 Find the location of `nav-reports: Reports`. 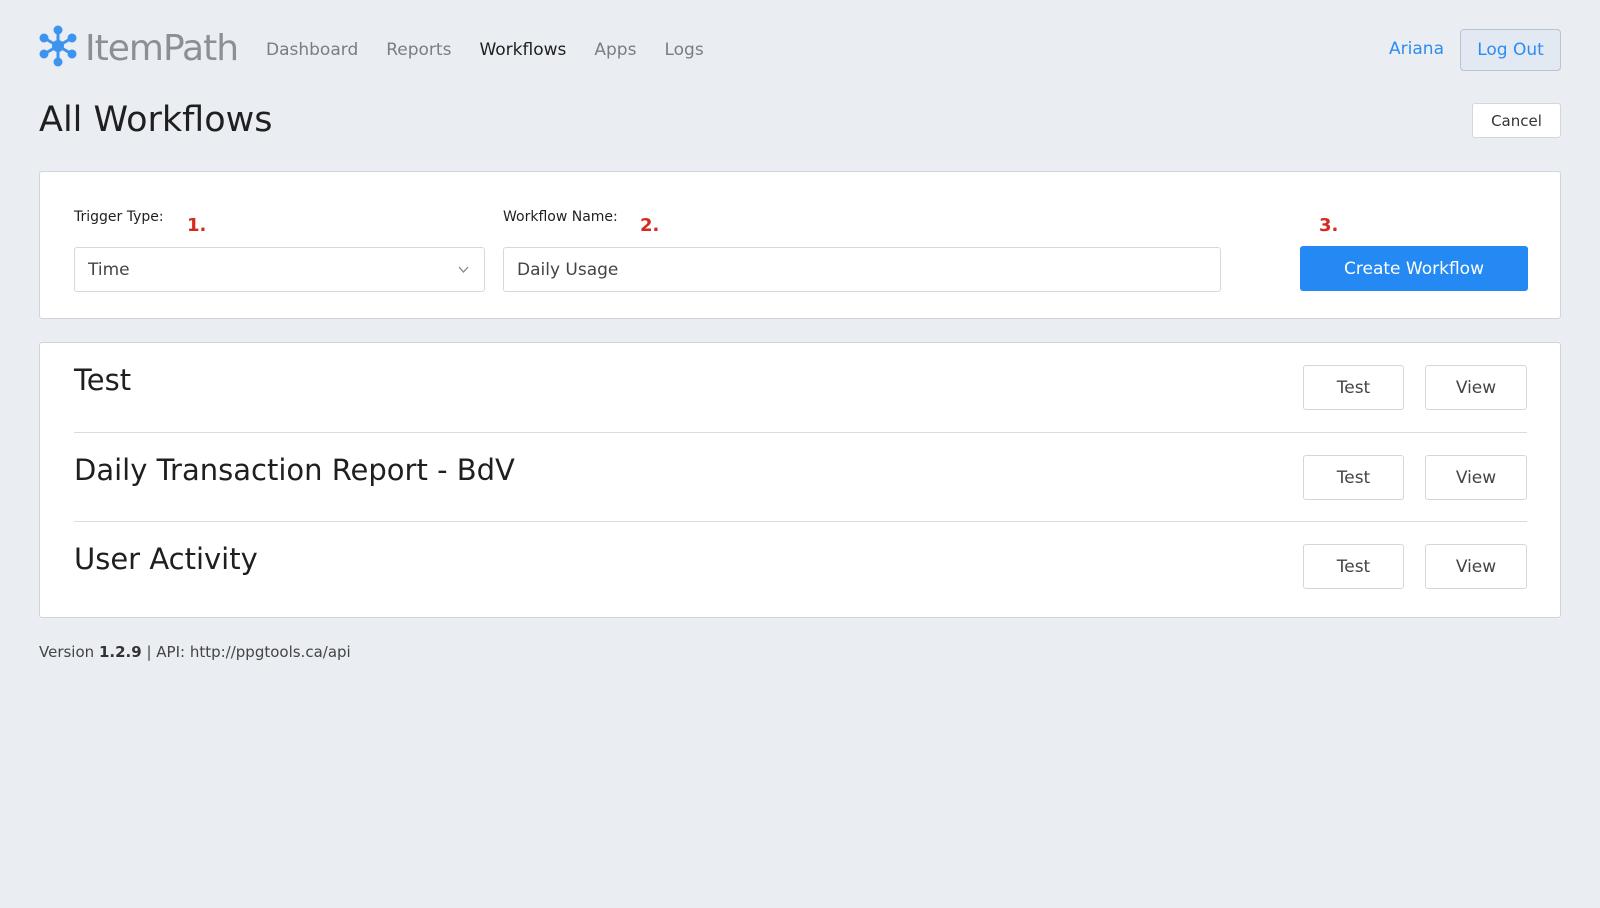

nav-reports: Reports is located at coordinates (418, 50).